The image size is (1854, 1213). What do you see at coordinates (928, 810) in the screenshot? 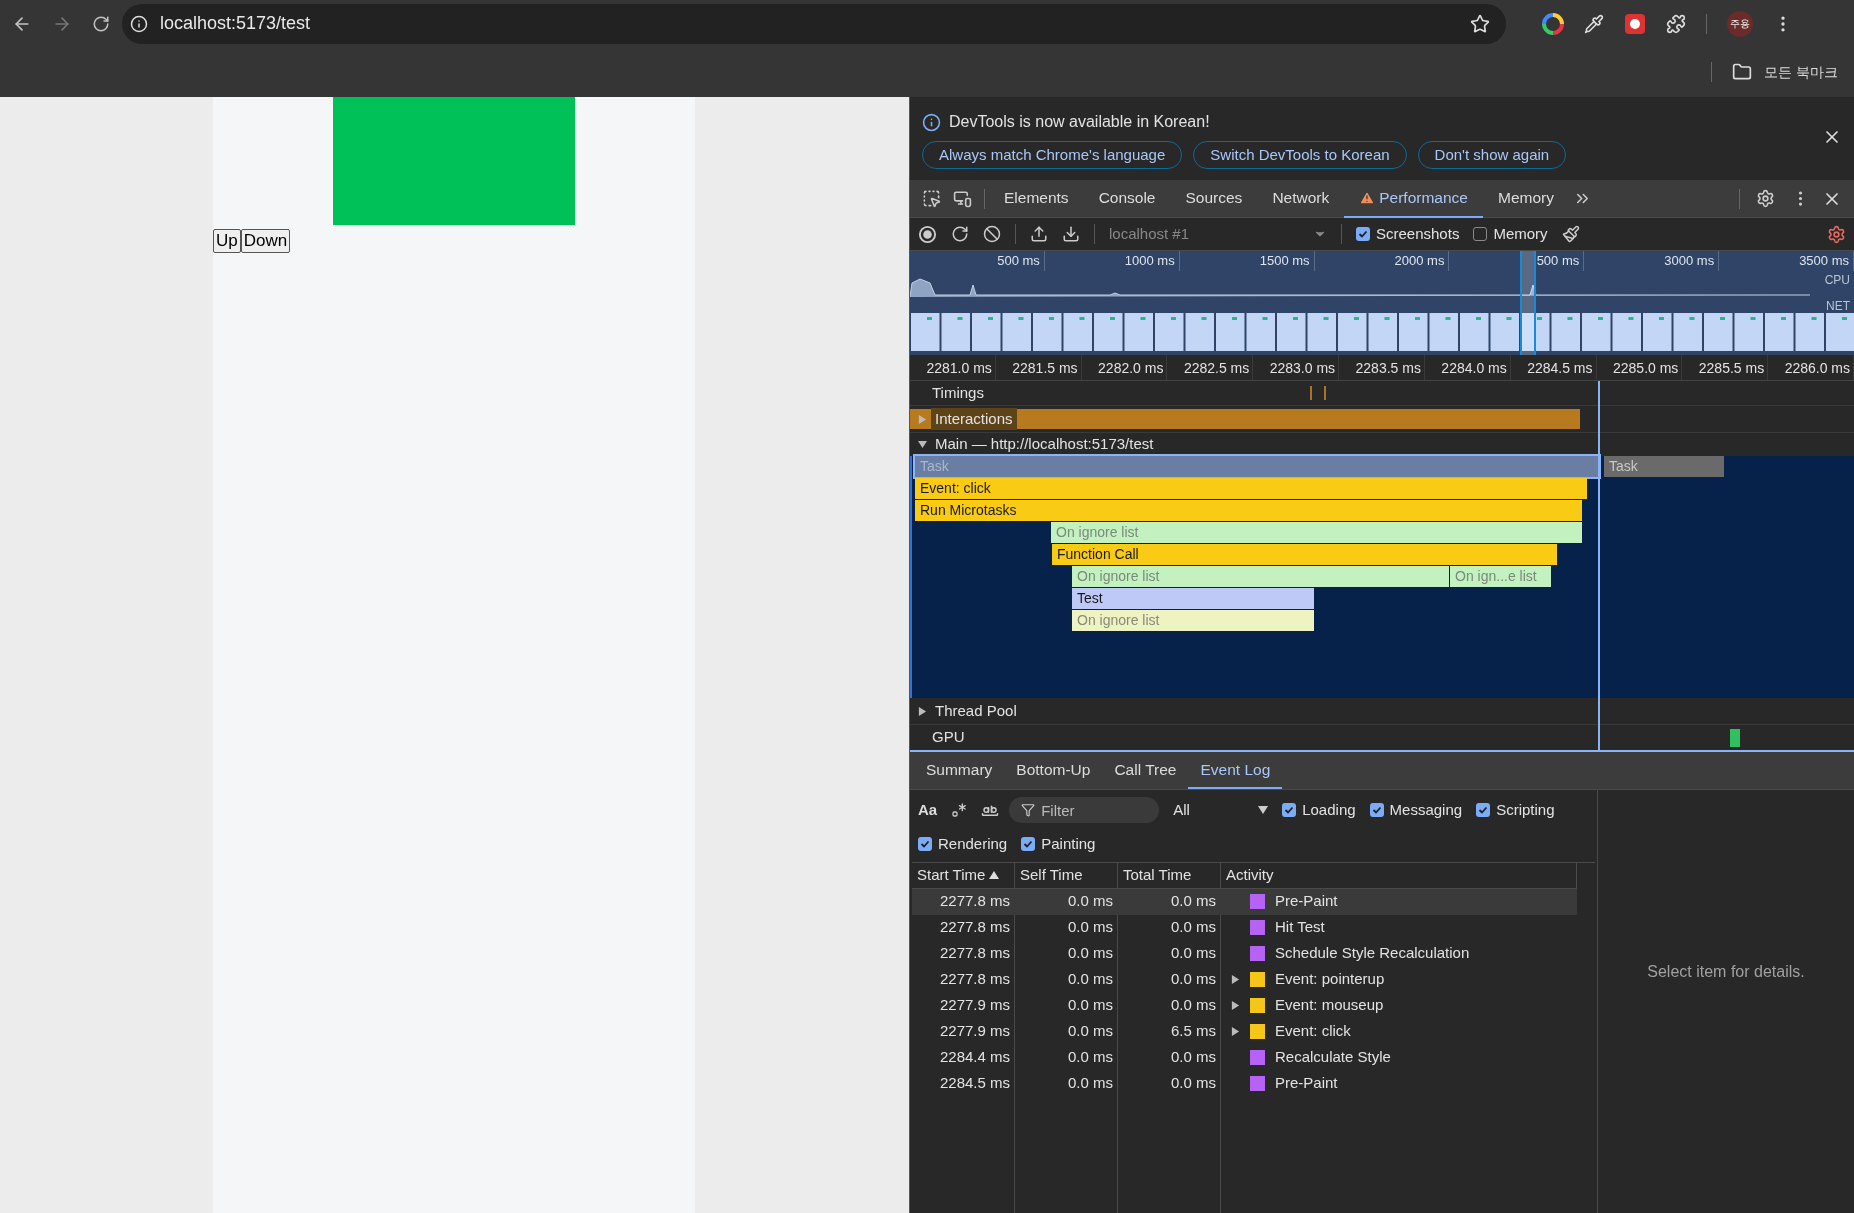
I see `match-case-toggle: Aa` at bounding box center [928, 810].